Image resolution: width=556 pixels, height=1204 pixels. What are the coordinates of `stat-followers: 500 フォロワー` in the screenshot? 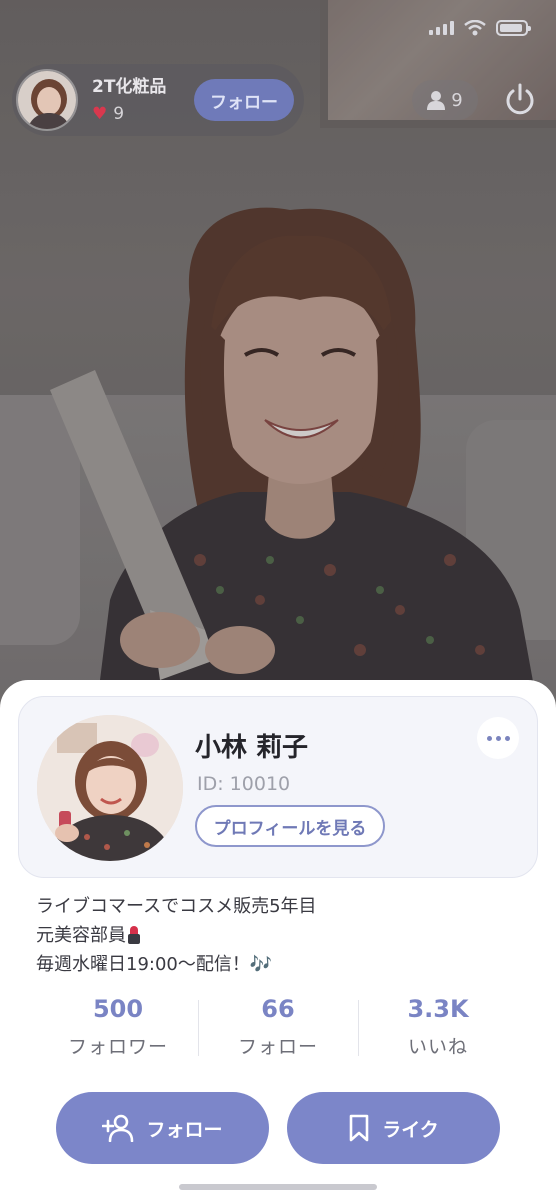 It's located at (118, 1037).